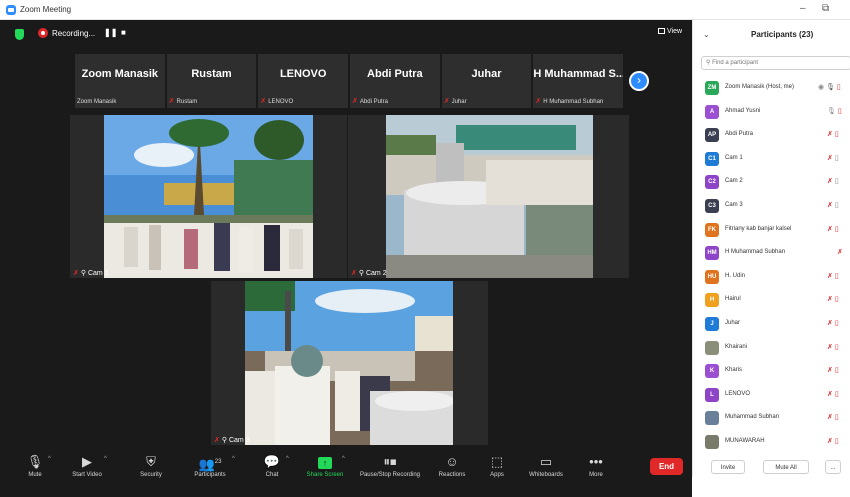 This screenshot has width=850, height=497. What do you see at coordinates (738, 393) in the screenshot?
I see `participant-name: LENOVO` at bounding box center [738, 393].